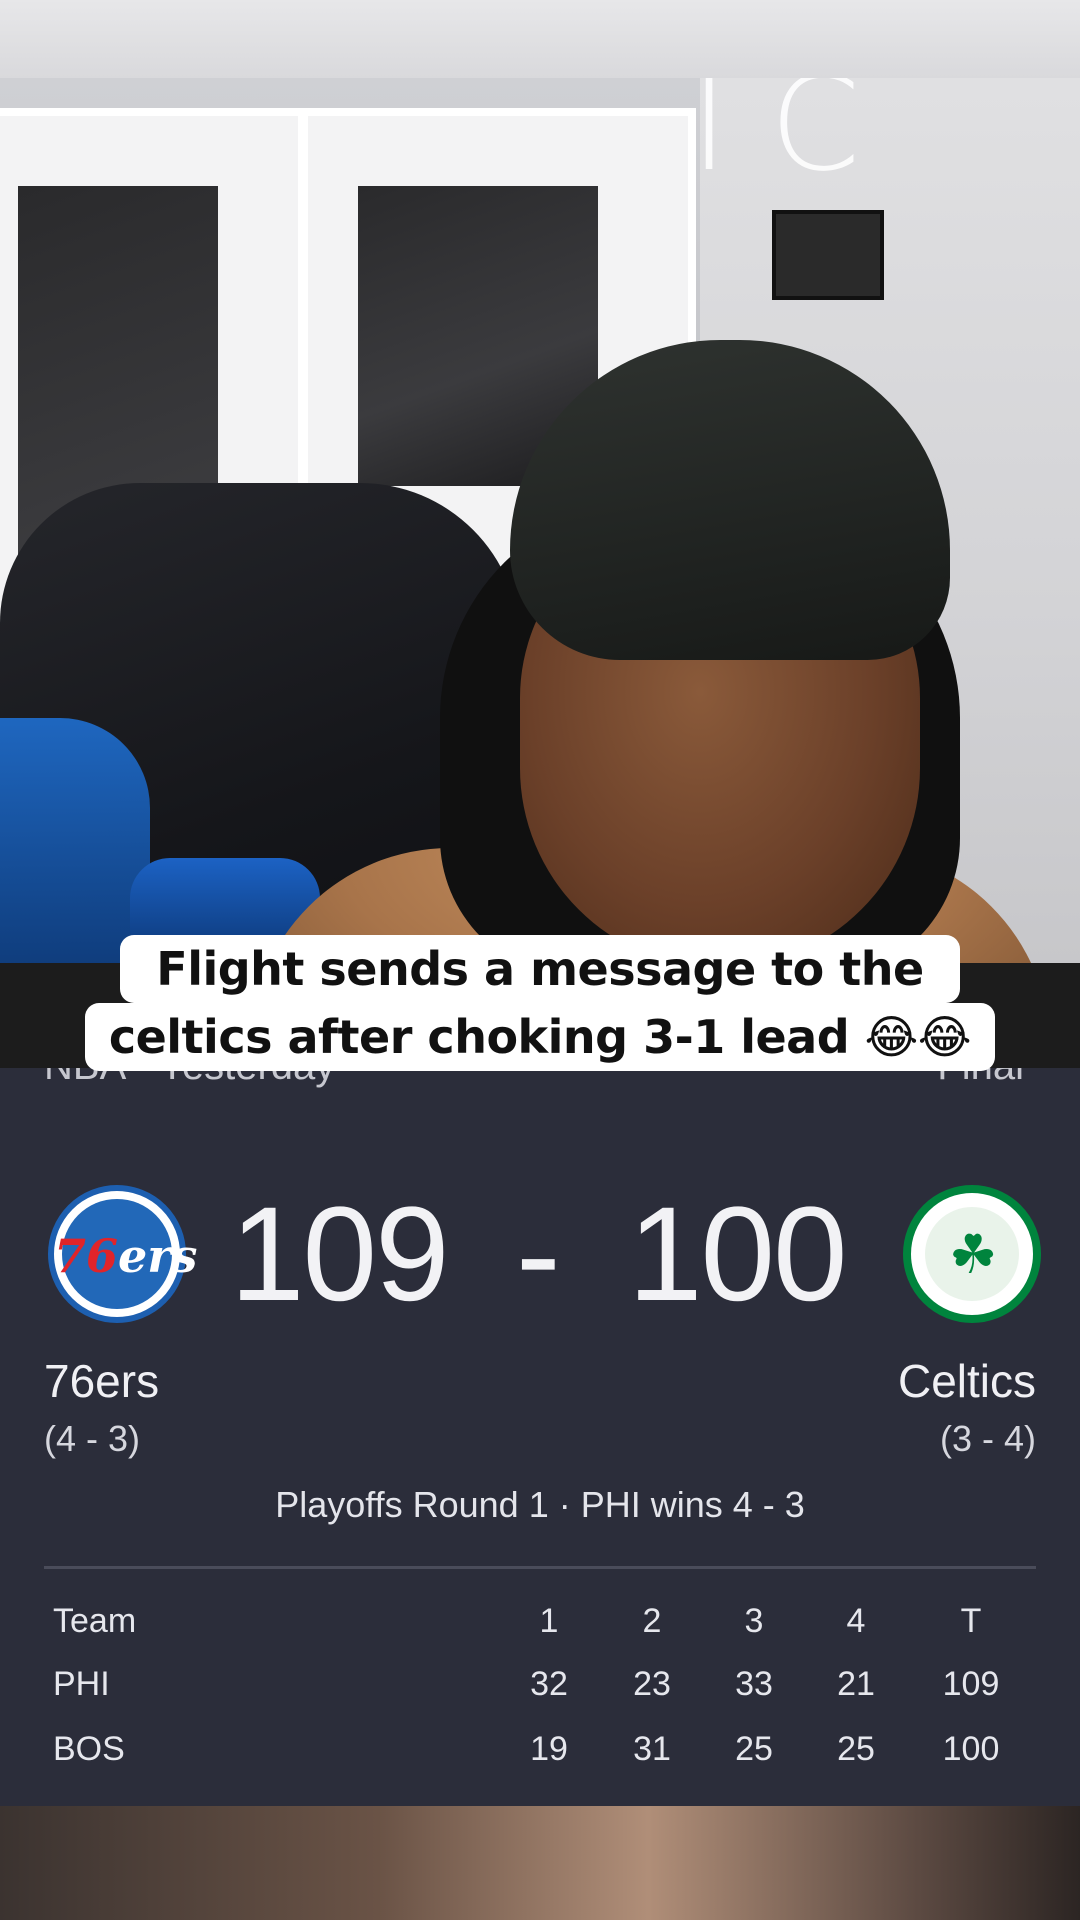  What do you see at coordinates (122, 1254) in the screenshot?
I see `sixers-logo-icon: 76ers` at bounding box center [122, 1254].